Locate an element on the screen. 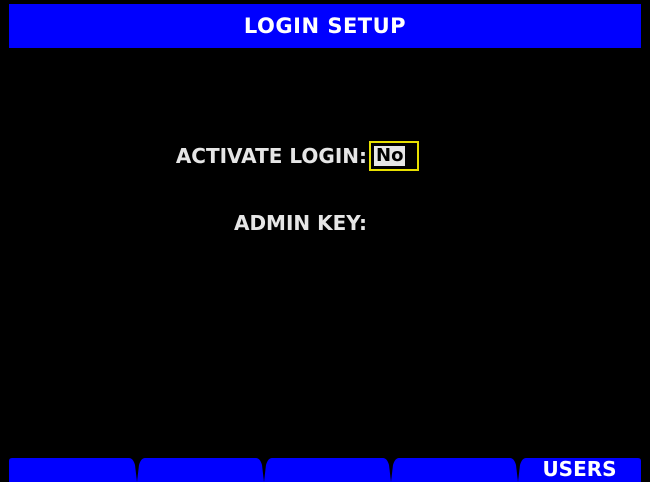 The image size is (650, 482). softkey-bar: USERS is located at coordinates (325, 468).